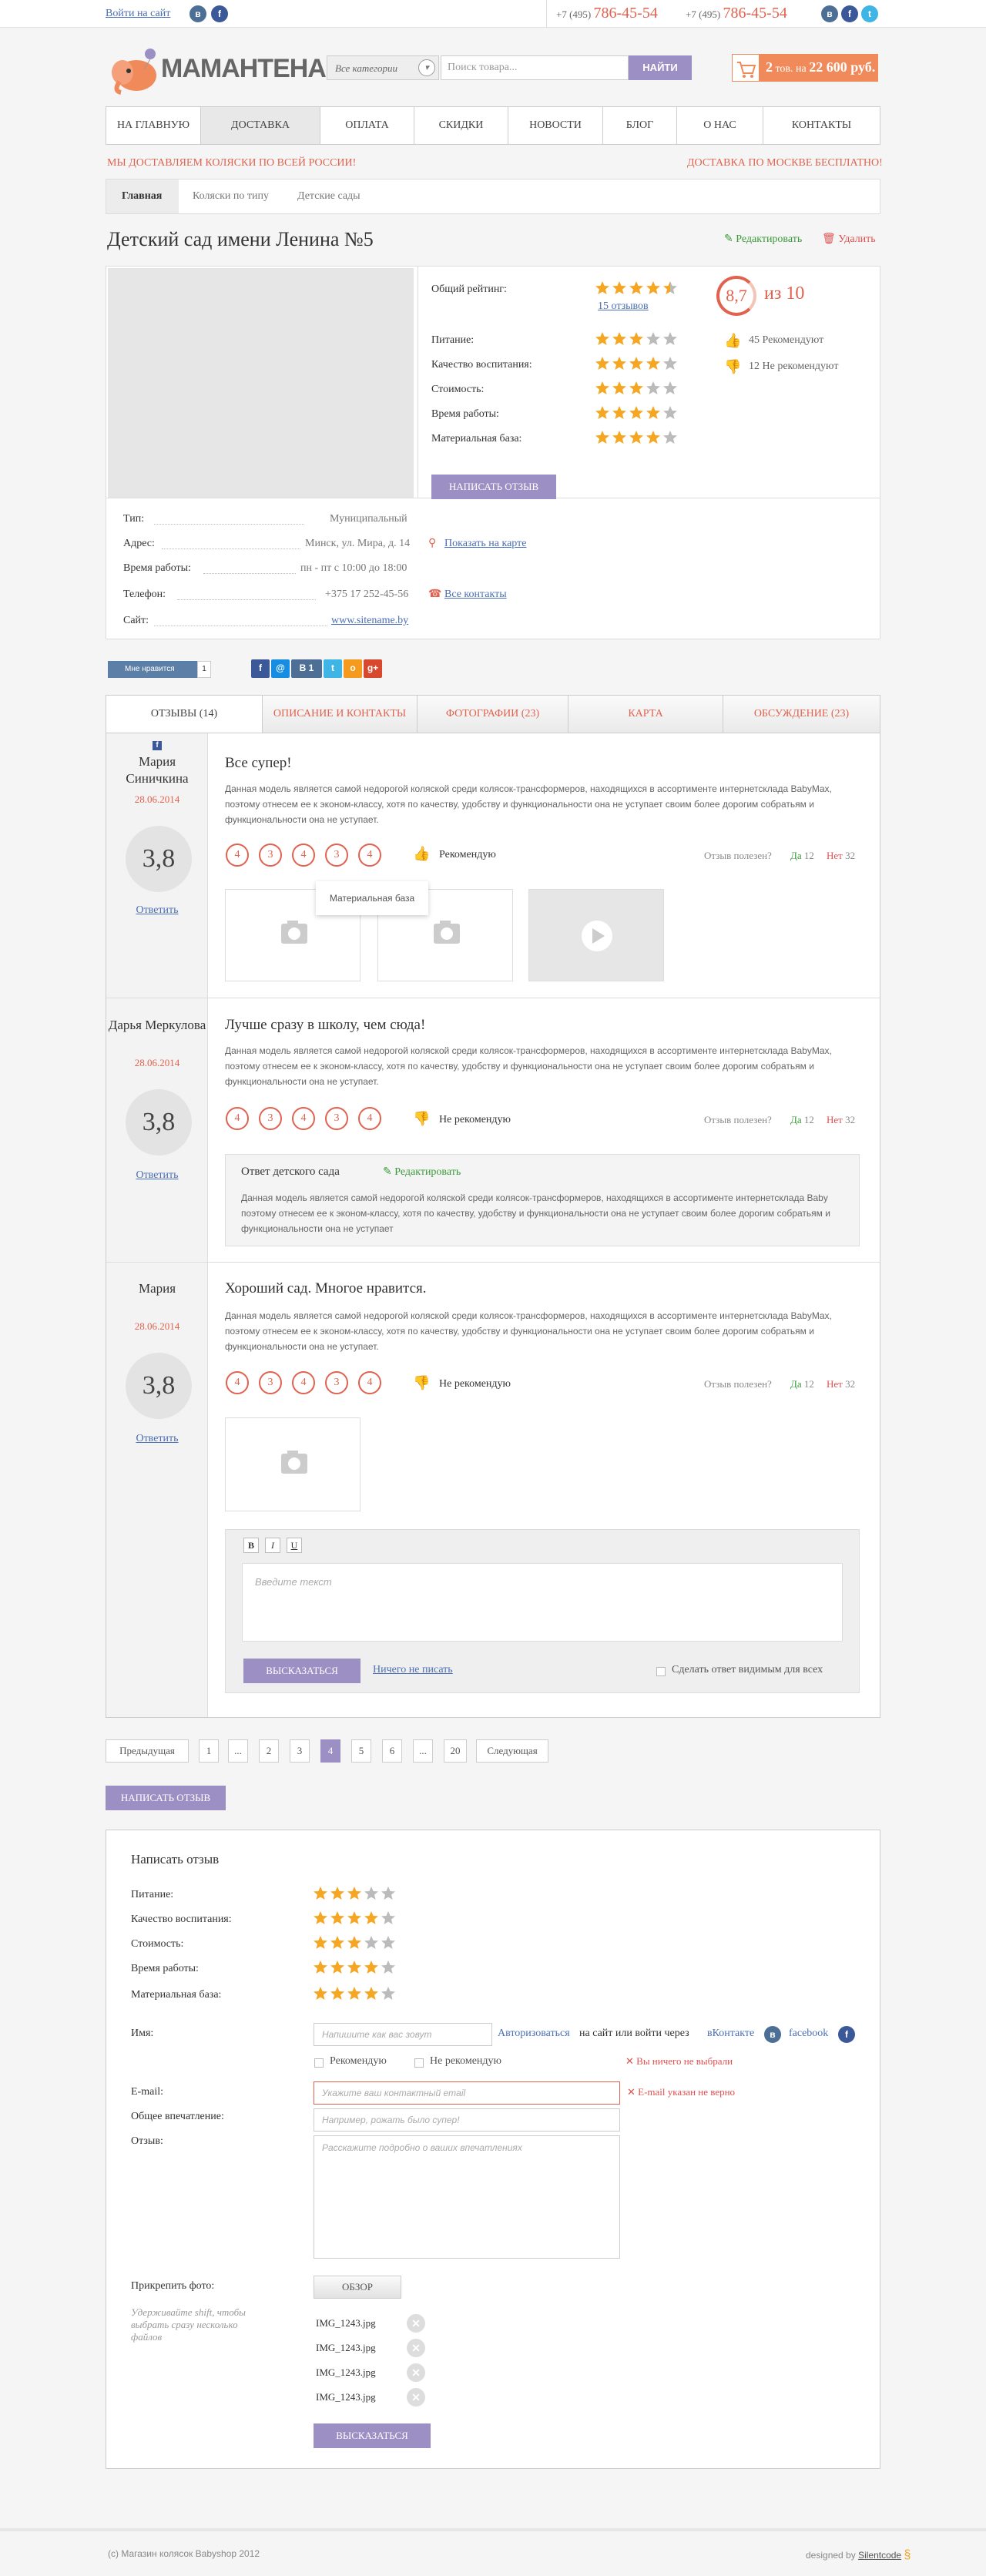 The width and height of the screenshot is (986, 2576). What do you see at coordinates (302, 1671) in the screenshot?
I see `submit-reply-button: ВЫСКАЗАТЬСЯ` at bounding box center [302, 1671].